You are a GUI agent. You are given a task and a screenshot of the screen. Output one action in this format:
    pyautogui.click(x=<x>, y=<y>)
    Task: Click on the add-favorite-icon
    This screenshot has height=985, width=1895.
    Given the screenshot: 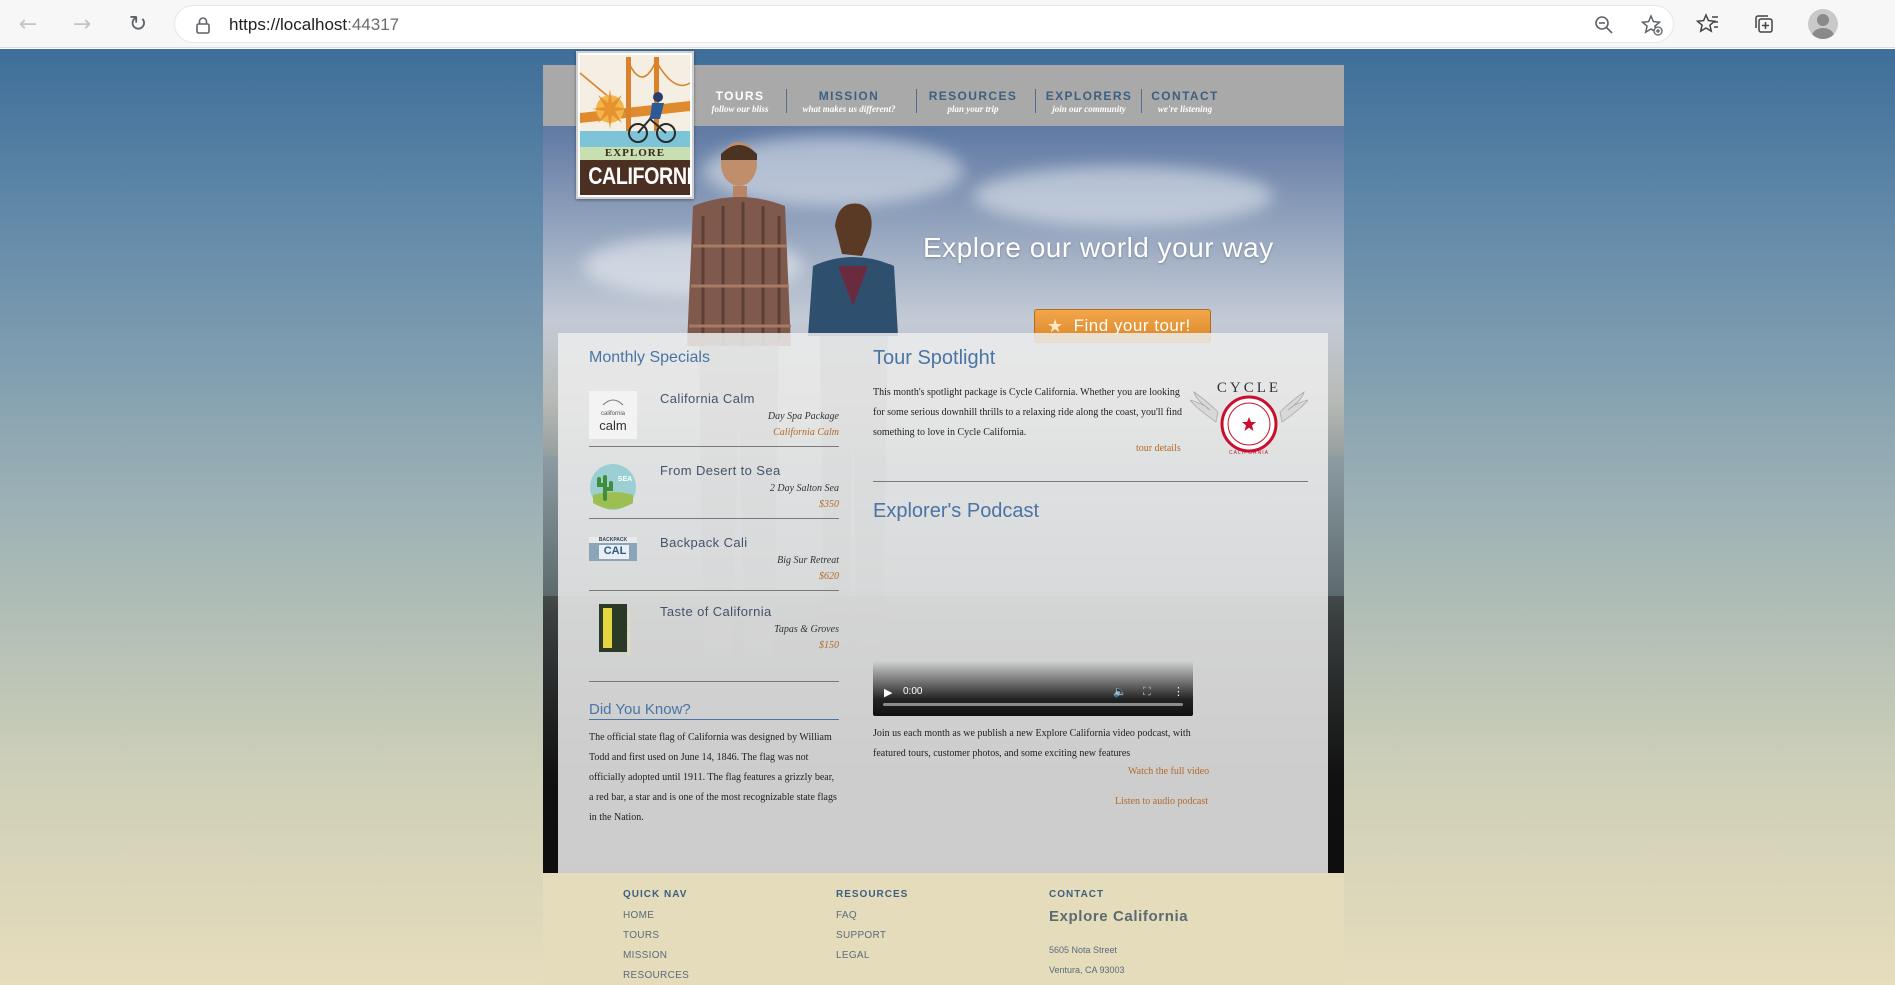 What is the action you would take?
    pyautogui.click(x=1652, y=25)
    